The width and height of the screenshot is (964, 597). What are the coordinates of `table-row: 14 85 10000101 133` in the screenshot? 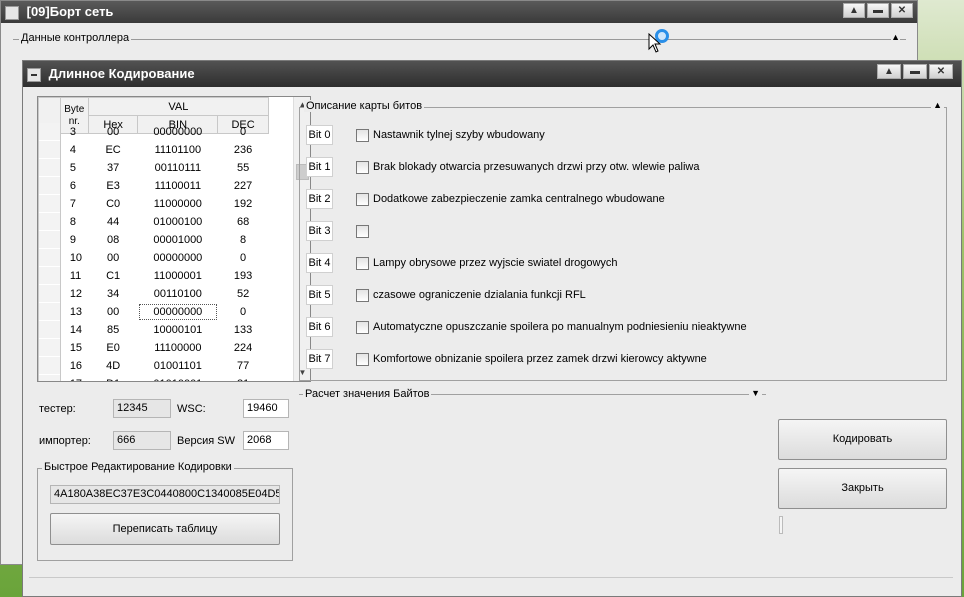 It's located at (153, 329).